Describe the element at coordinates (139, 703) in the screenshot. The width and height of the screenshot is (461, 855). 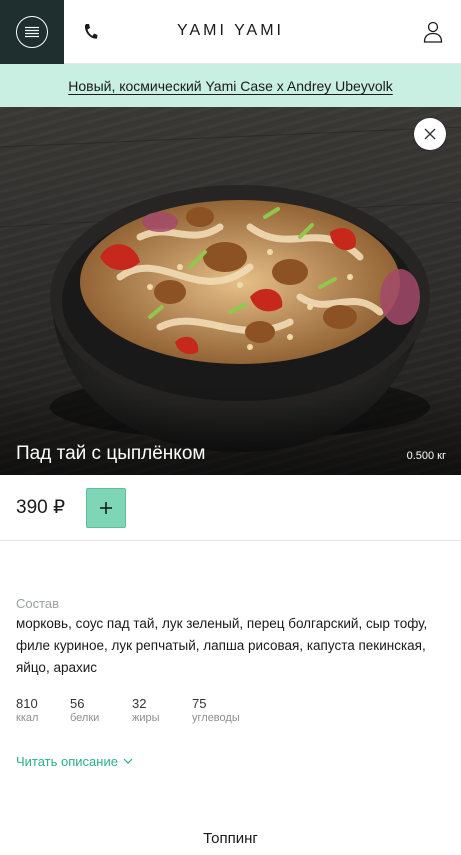
I see `nutrient-value: 32` at that location.